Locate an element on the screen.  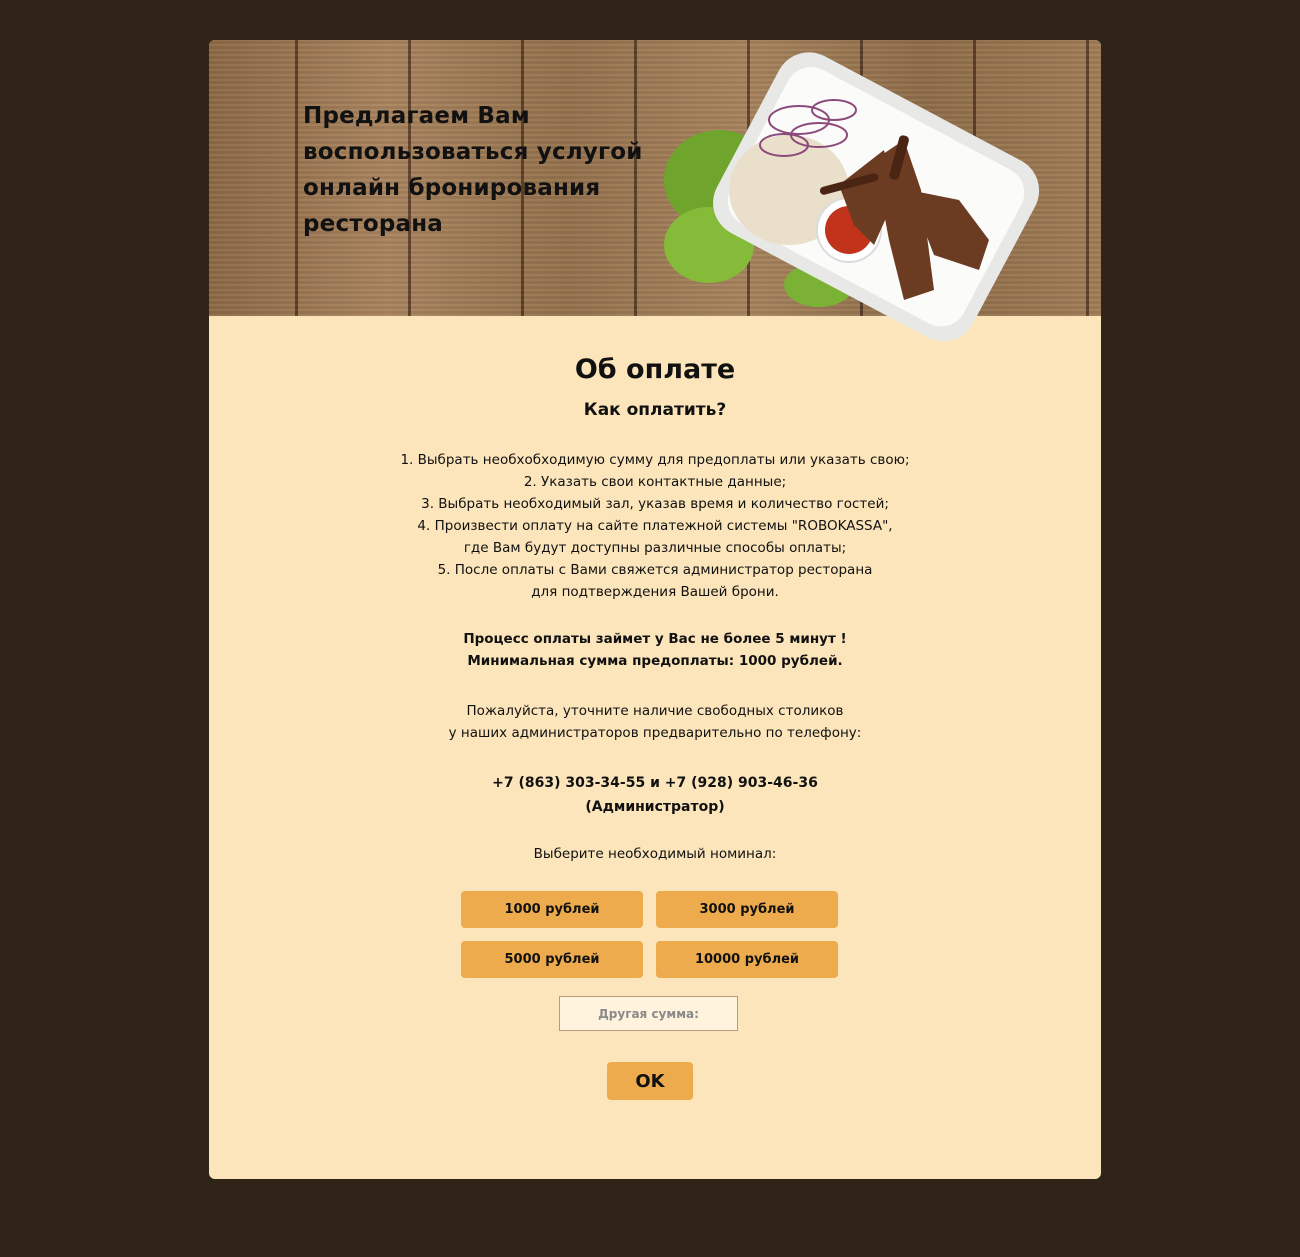
step-line: 2. Указать свои контактные данные; is located at coordinates (655, 482).